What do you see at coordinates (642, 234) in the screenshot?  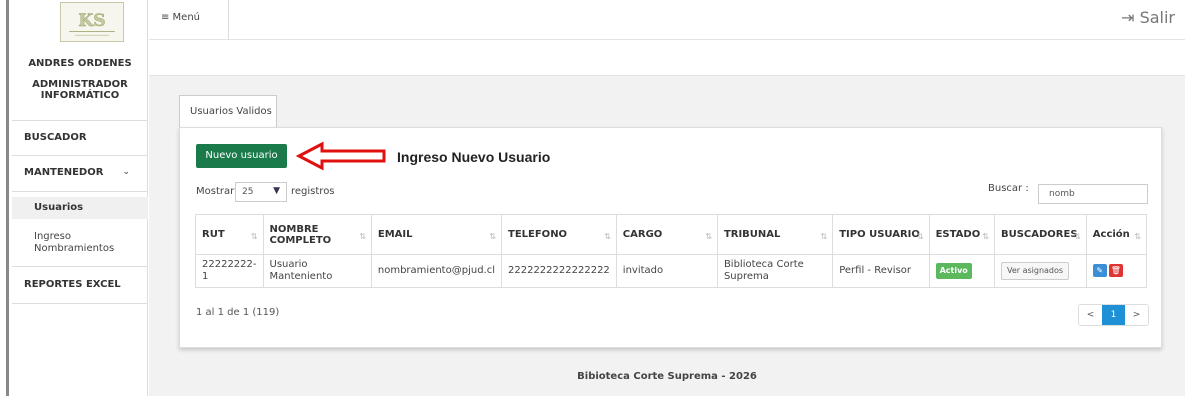 I see `col-label: CARGO` at bounding box center [642, 234].